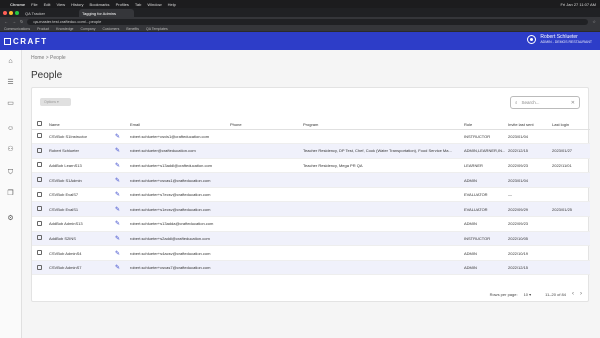  What do you see at coordinates (82, 137) in the screenshot?
I see `cell-name: CSVBob S1Instructor` at bounding box center [82, 137].